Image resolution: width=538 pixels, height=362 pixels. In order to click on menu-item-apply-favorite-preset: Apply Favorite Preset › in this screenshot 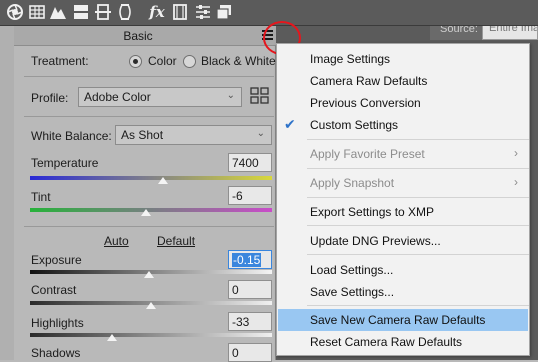, I will do `click(403, 154)`.